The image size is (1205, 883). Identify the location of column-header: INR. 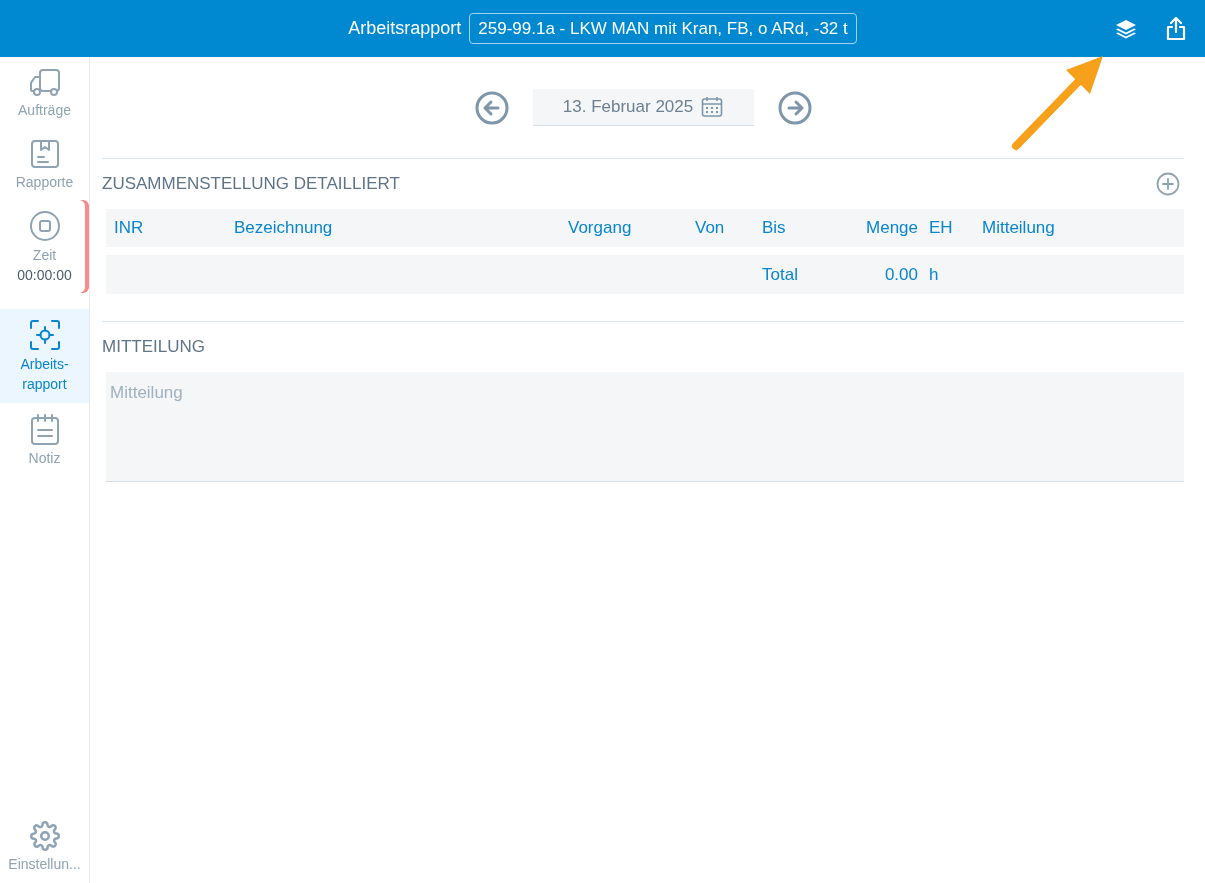
(129, 228).